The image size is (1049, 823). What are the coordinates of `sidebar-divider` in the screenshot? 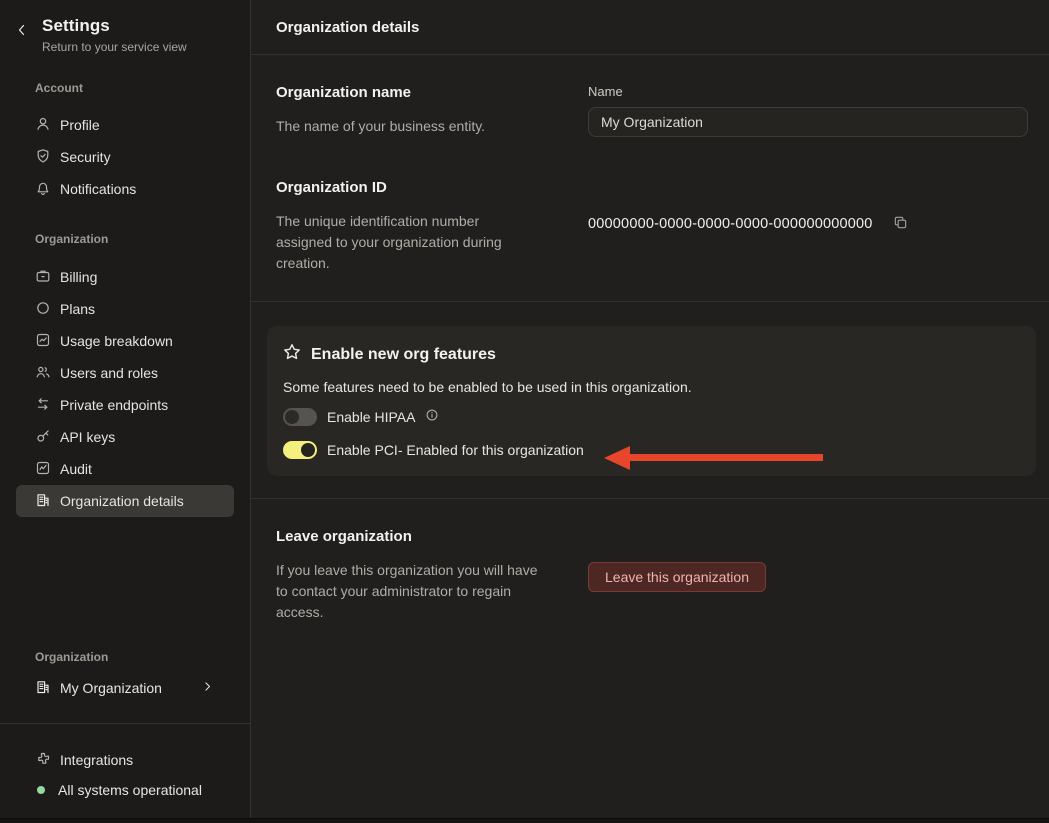 It's located at (125, 723).